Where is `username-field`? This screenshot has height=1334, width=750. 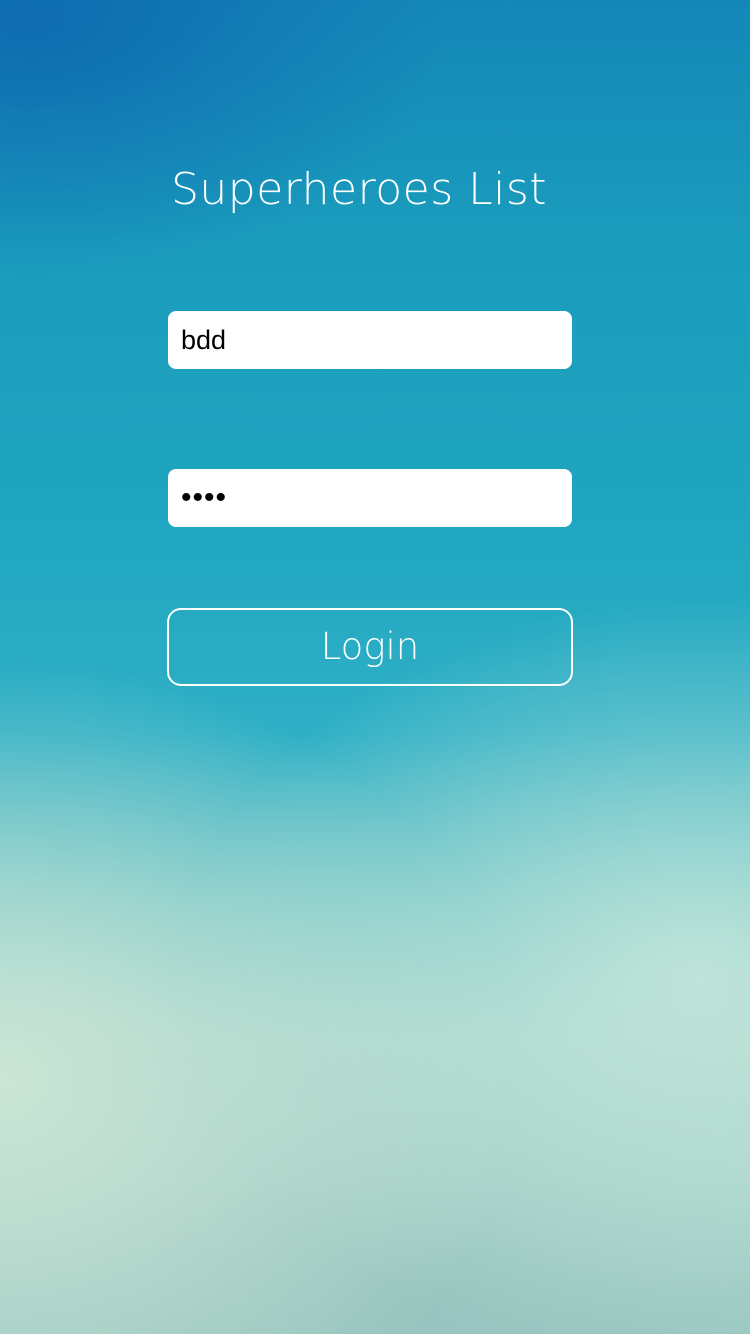
username-field is located at coordinates (370, 340).